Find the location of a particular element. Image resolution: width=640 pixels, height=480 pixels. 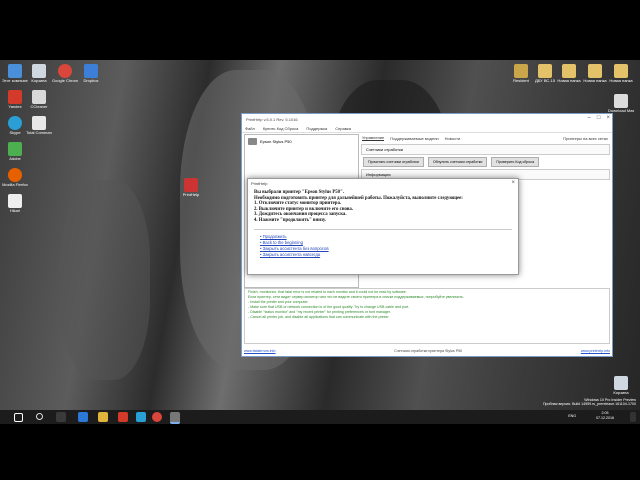

counters-label: Счетчики отработки is located at coordinates (384, 149).